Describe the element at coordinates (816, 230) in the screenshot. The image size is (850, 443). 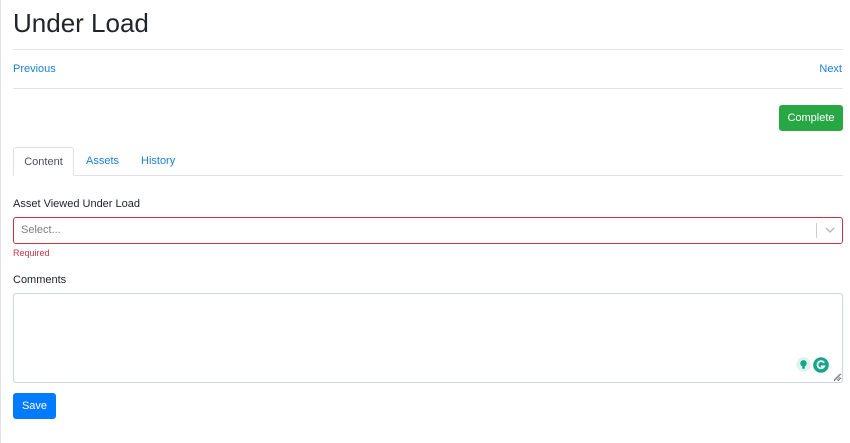
I see `select-separator` at that location.